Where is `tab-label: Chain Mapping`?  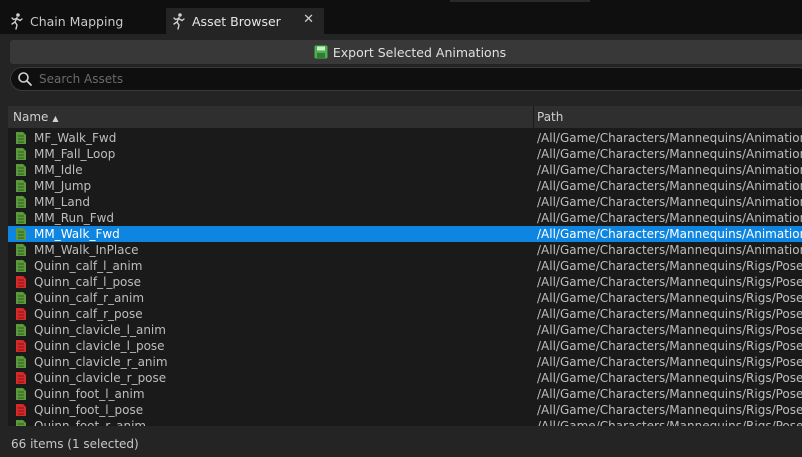
tab-label: Chain Mapping is located at coordinates (77, 21).